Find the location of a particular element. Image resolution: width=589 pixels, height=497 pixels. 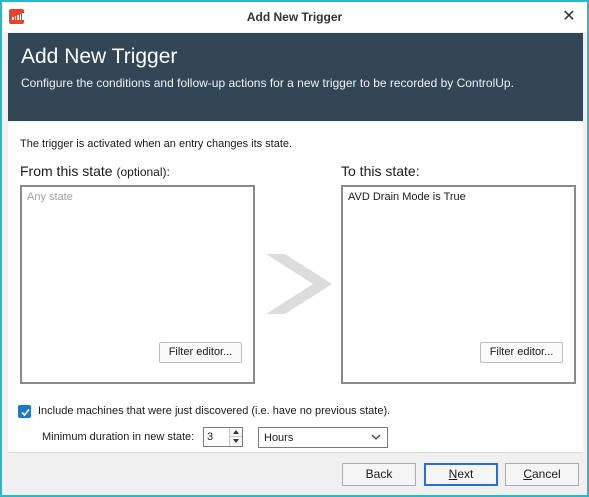

from-state-label: From this state (optional): is located at coordinates (95, 171).